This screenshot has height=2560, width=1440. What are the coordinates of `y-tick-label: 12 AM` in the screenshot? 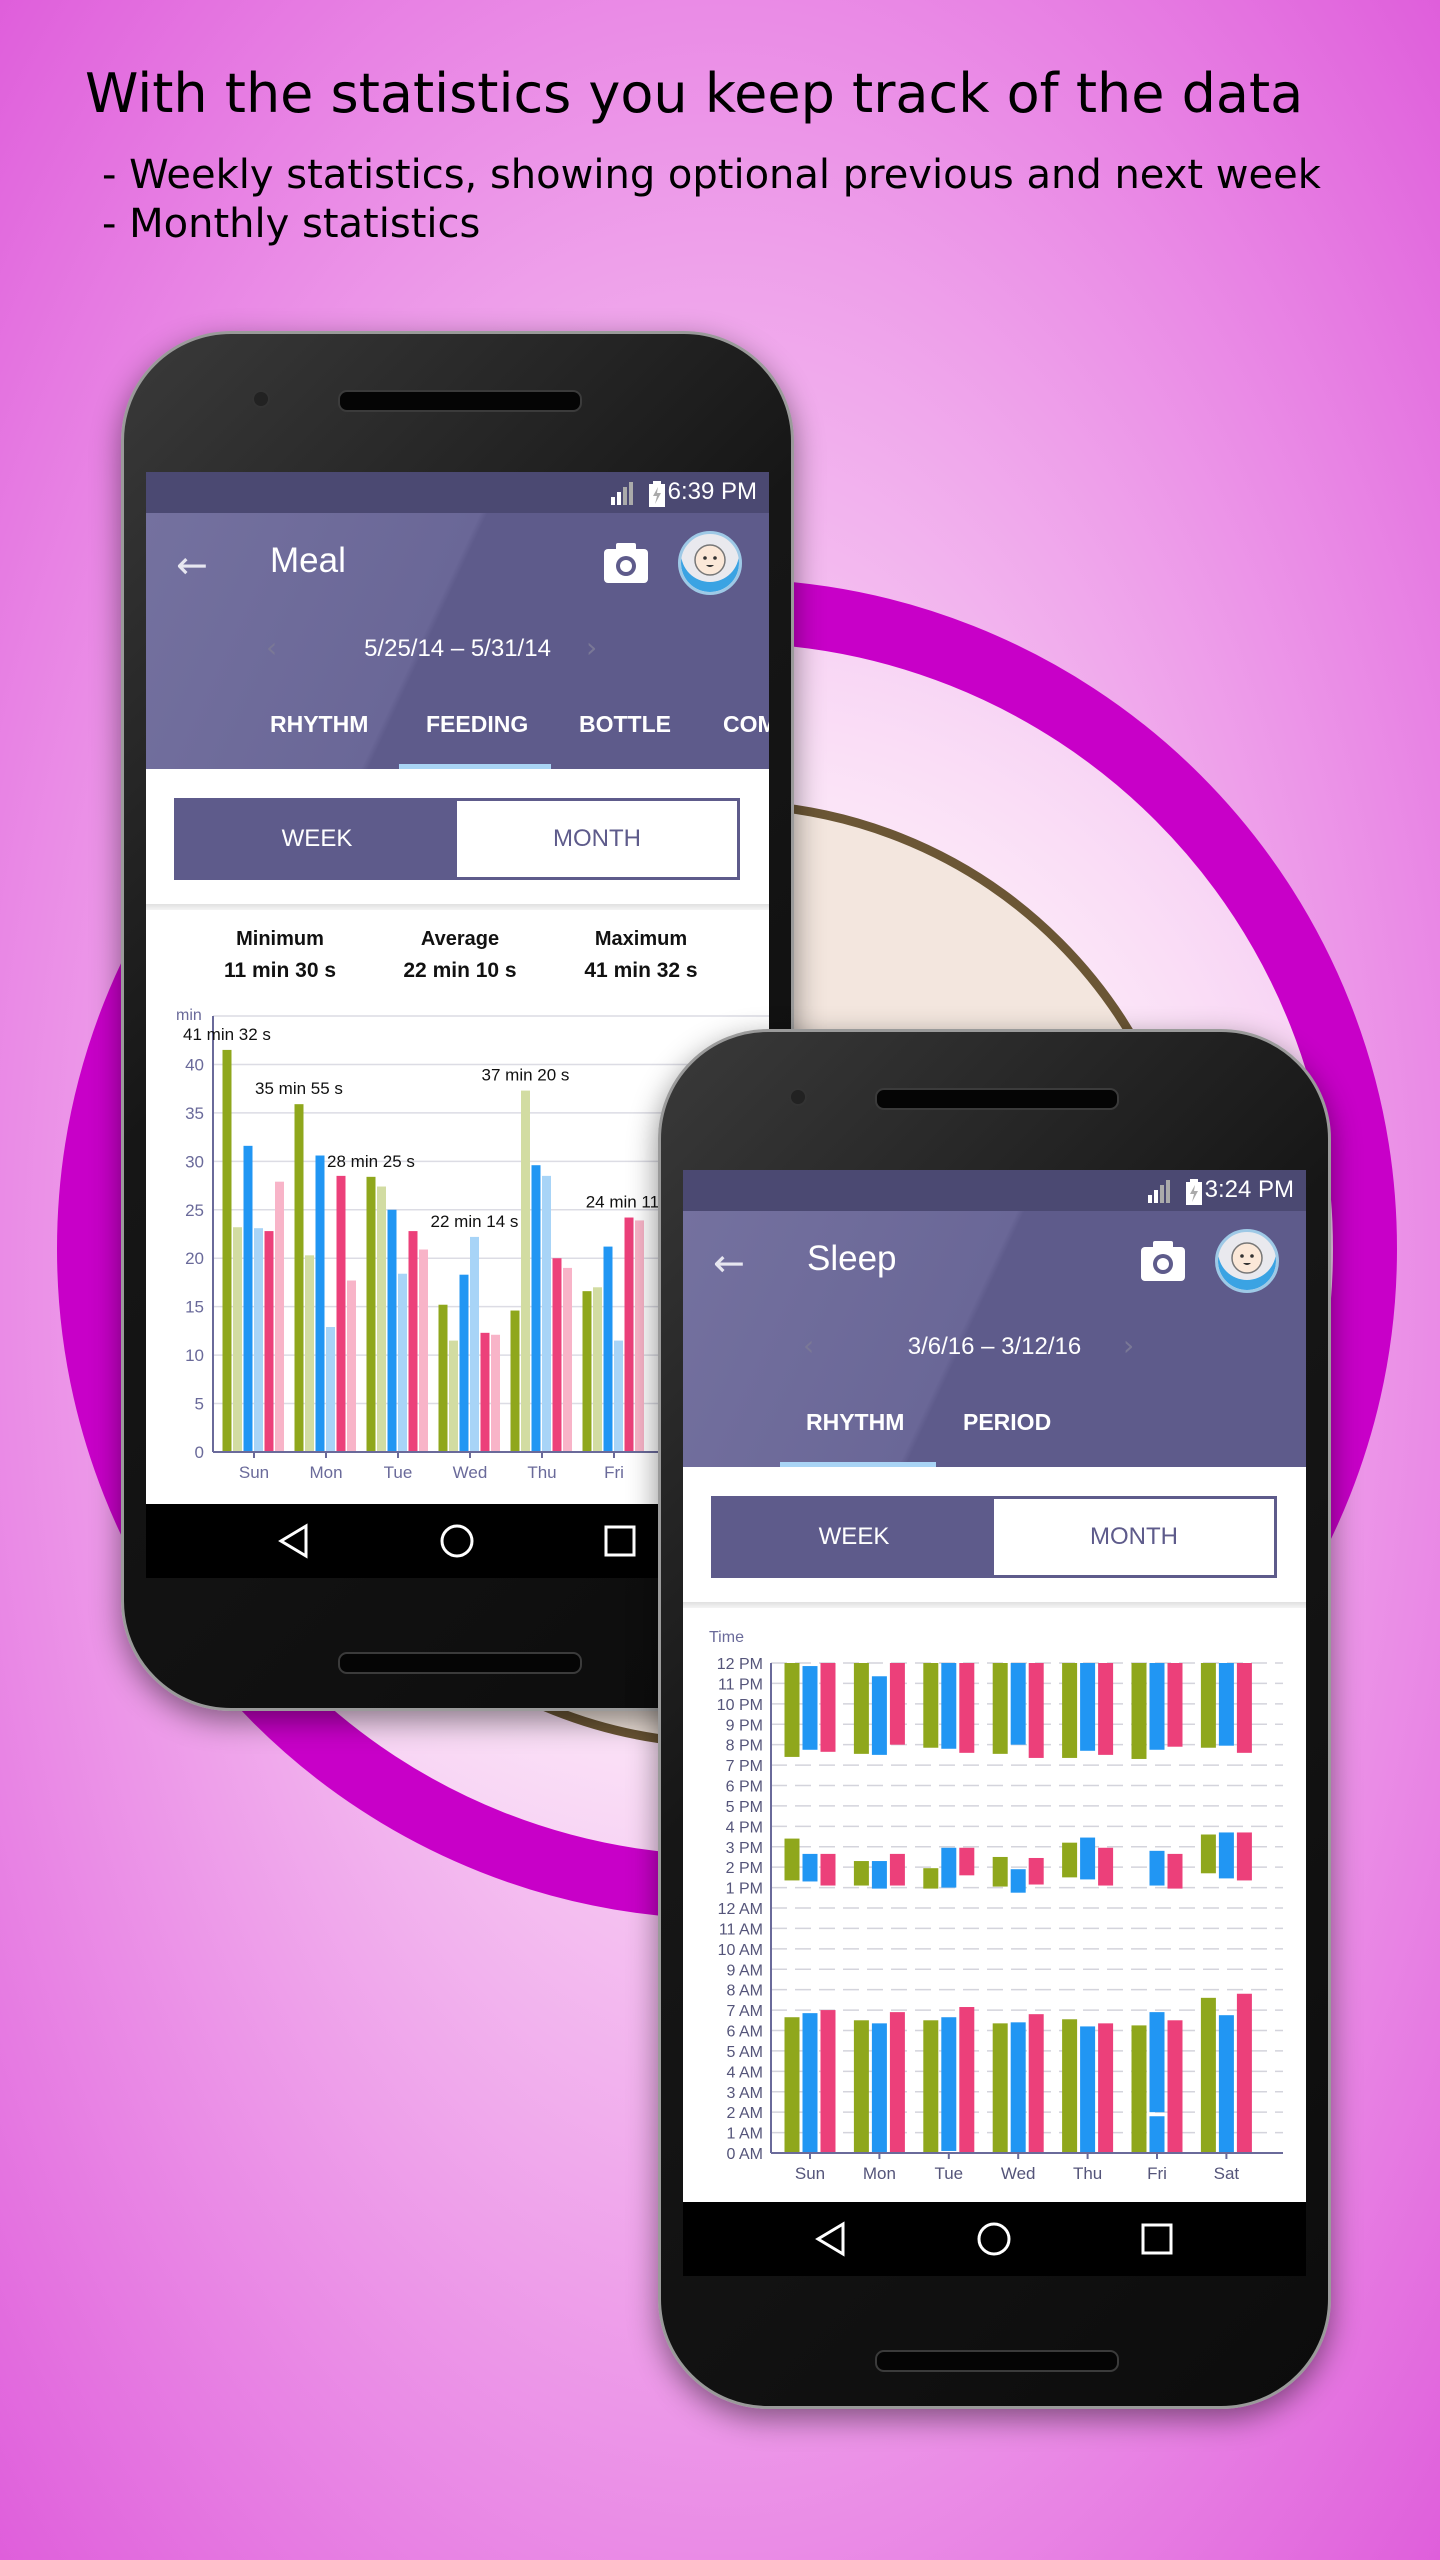 It's located at (740, 1909).